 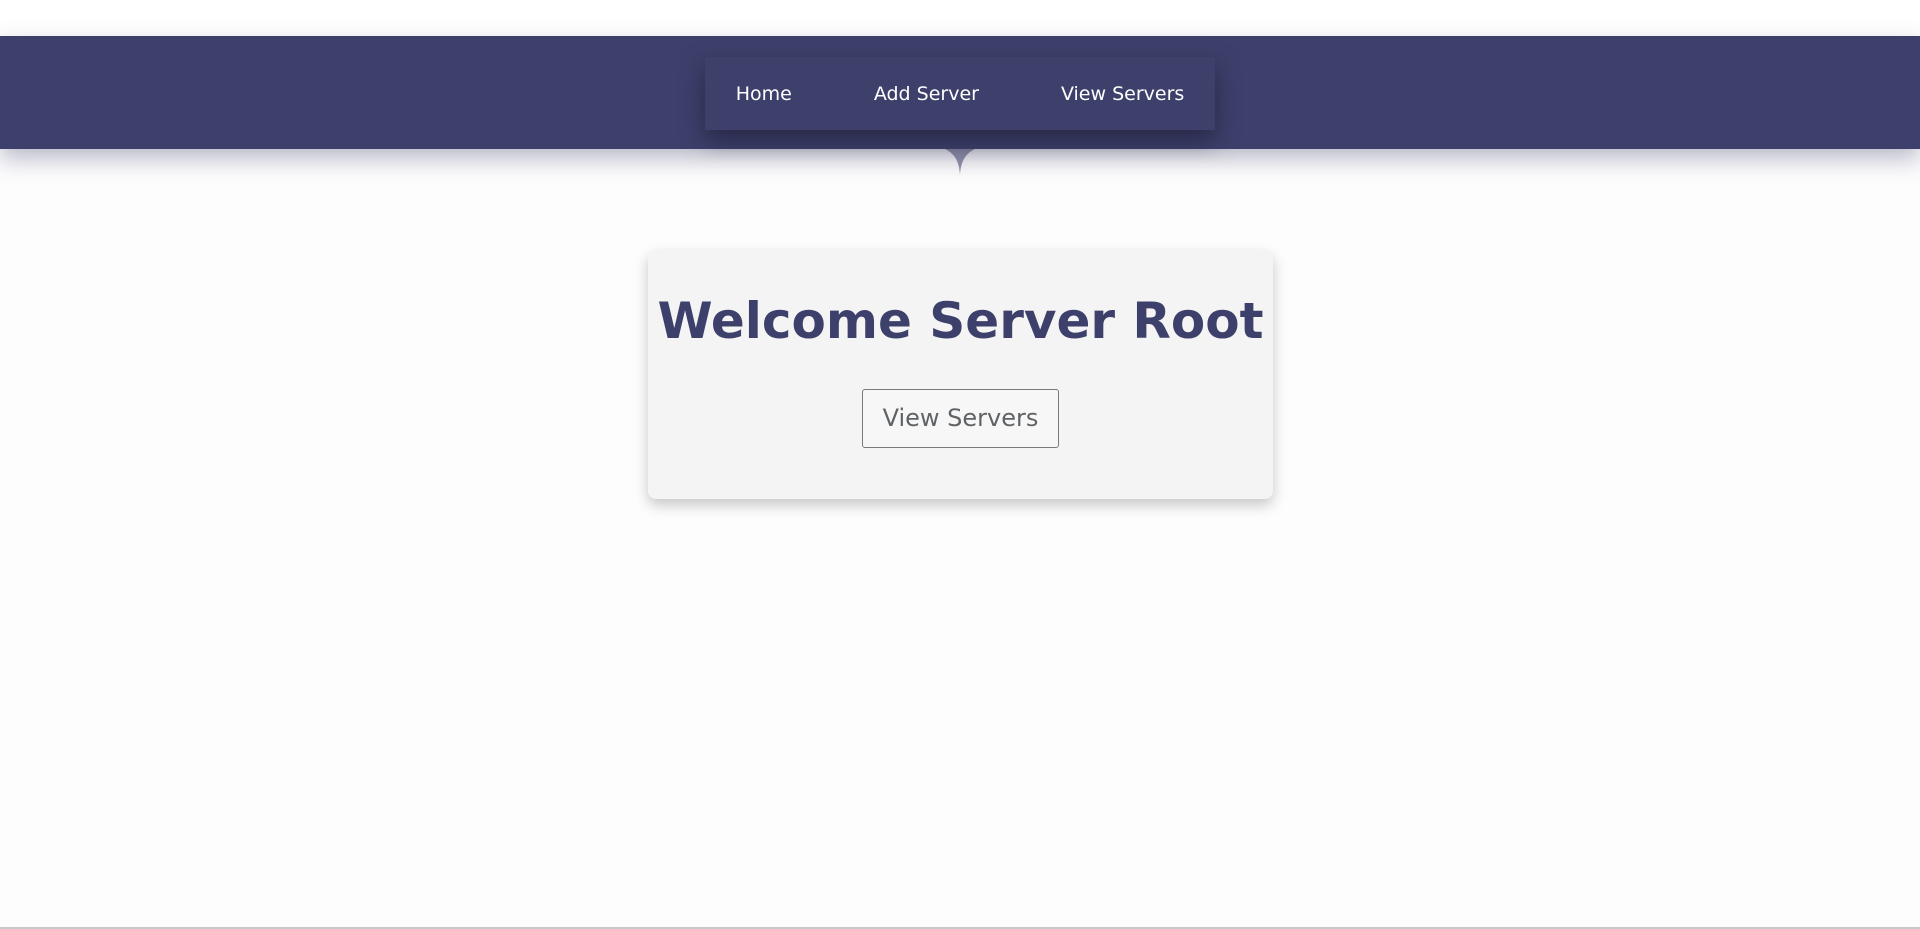 I want to click on page-title: Welcome Server Root, so click(x=960, y=321).